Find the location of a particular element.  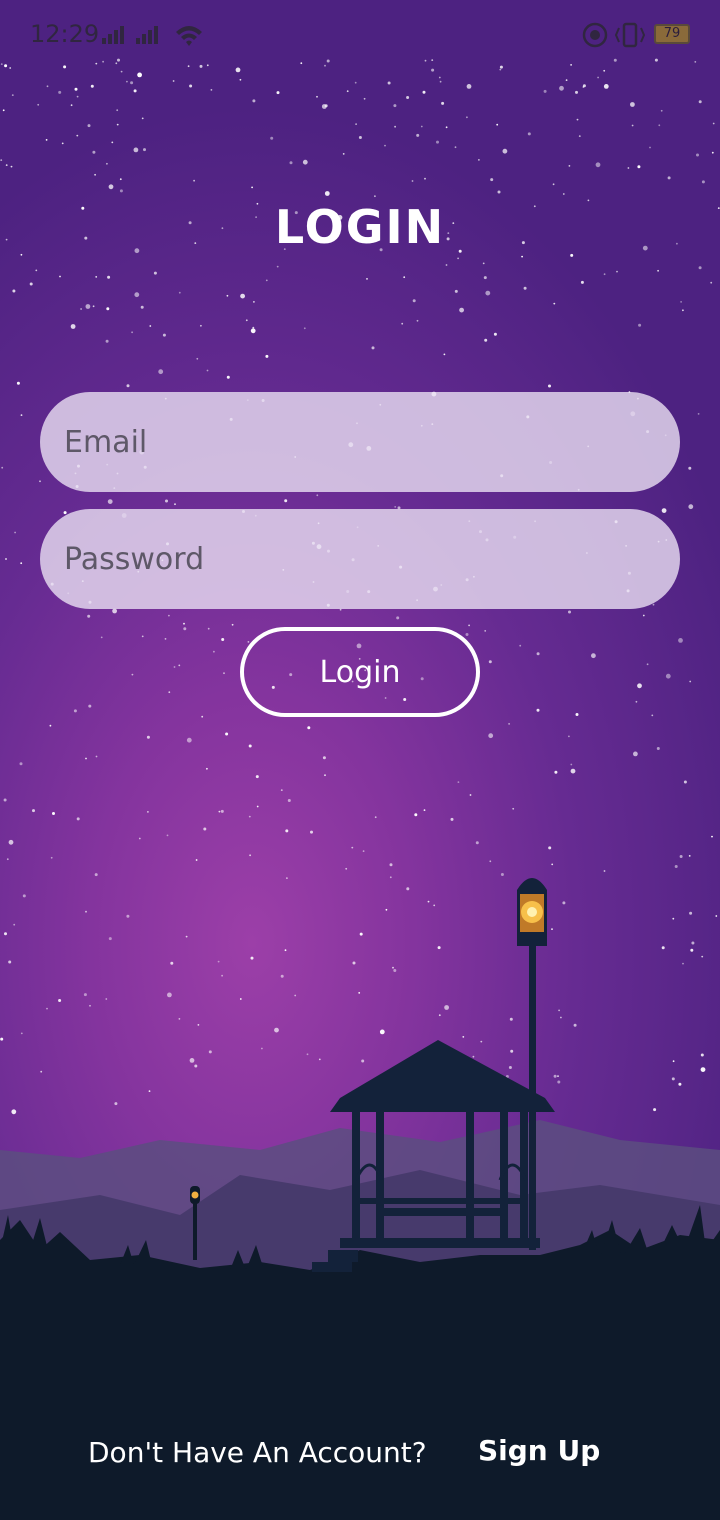

vibrate-icon is located at coordinates (630, 35).